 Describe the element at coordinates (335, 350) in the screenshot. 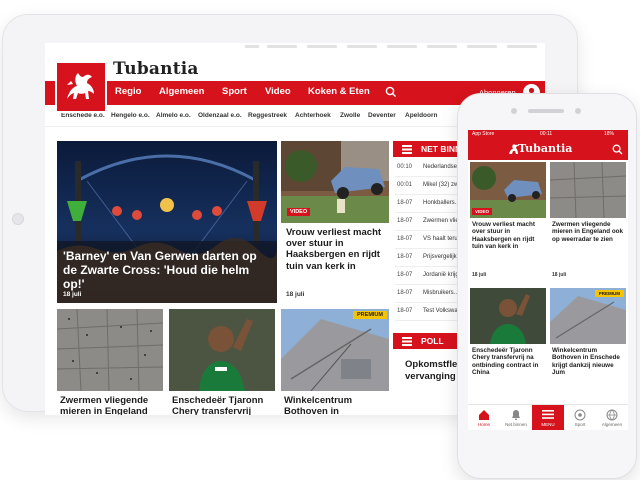

I see `mall-image` at that location.